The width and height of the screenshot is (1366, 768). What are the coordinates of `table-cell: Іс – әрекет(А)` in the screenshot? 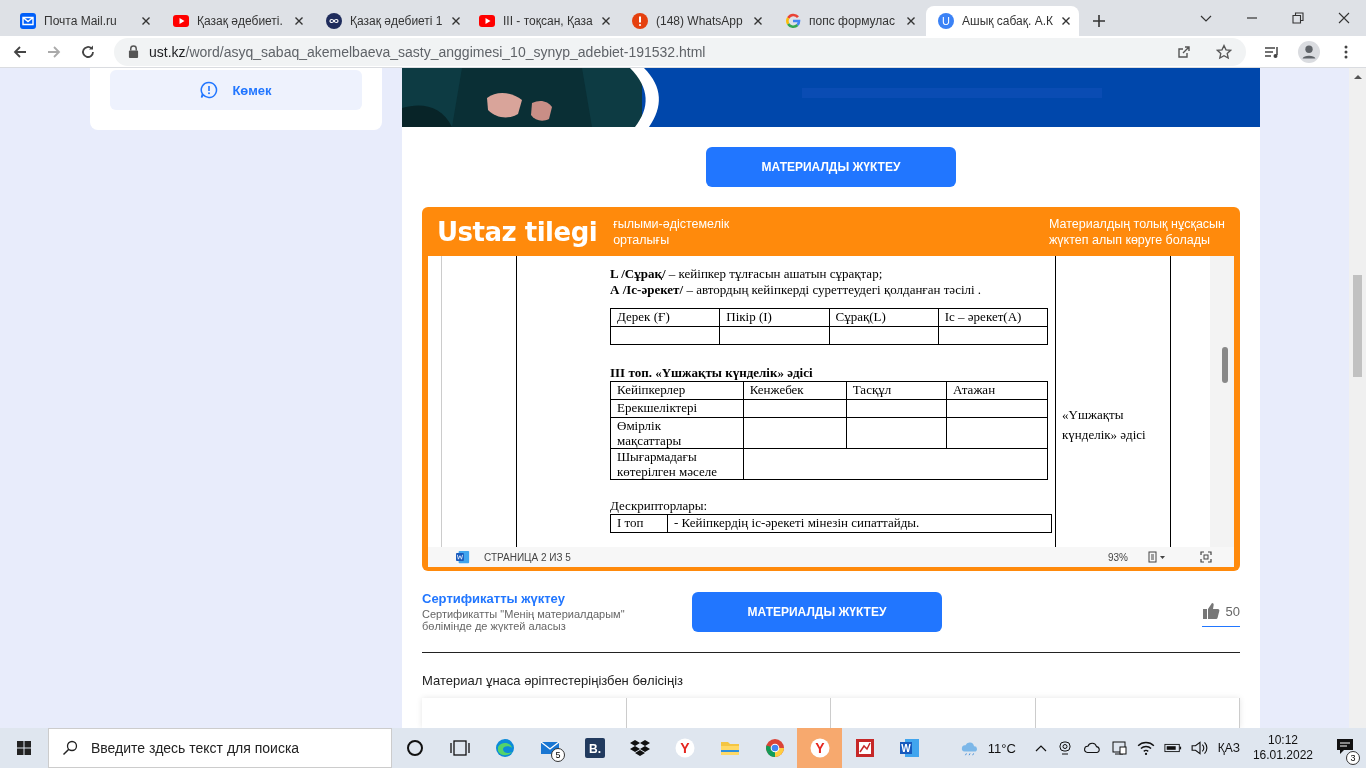 It's located at (993, 317).